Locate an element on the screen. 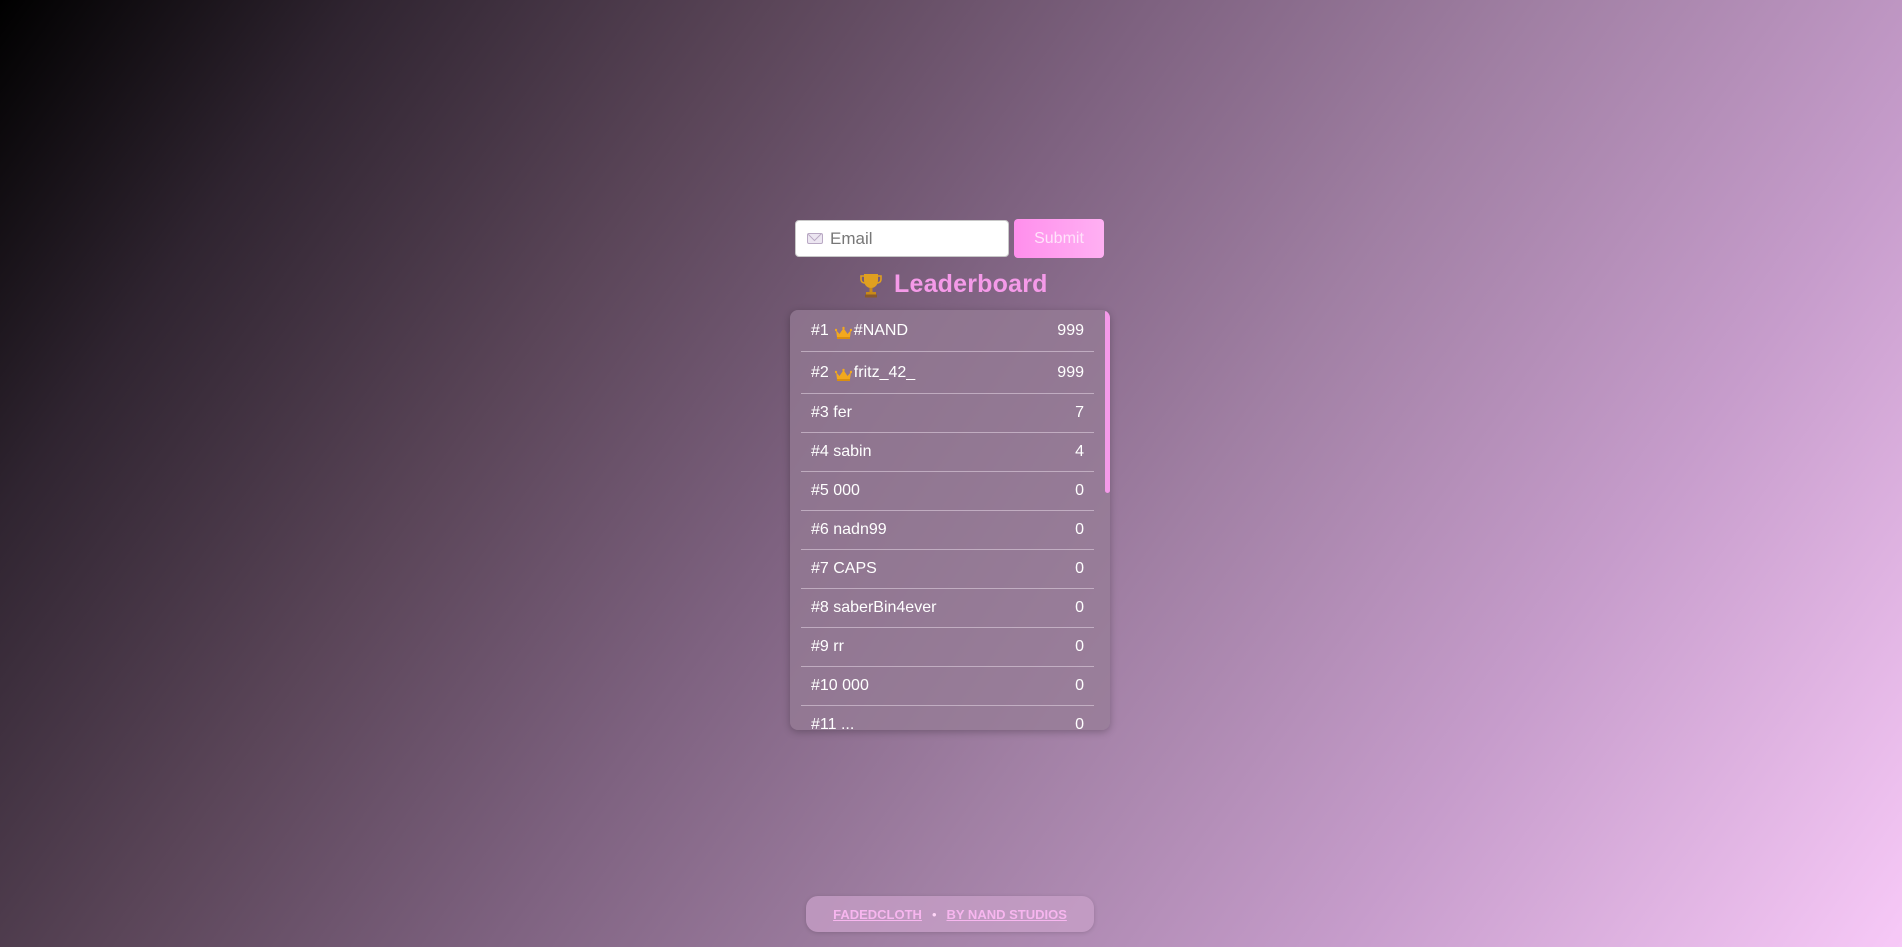 This screenshot has width=1902, height=947. leaderboard-entry-label: #5 000 is located at coordinates (835, 491).